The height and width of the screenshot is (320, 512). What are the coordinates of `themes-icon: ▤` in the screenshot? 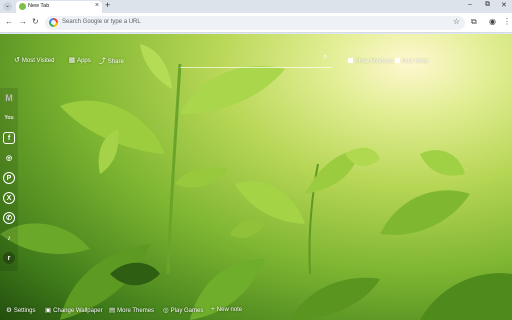 It's located at (112, 310).